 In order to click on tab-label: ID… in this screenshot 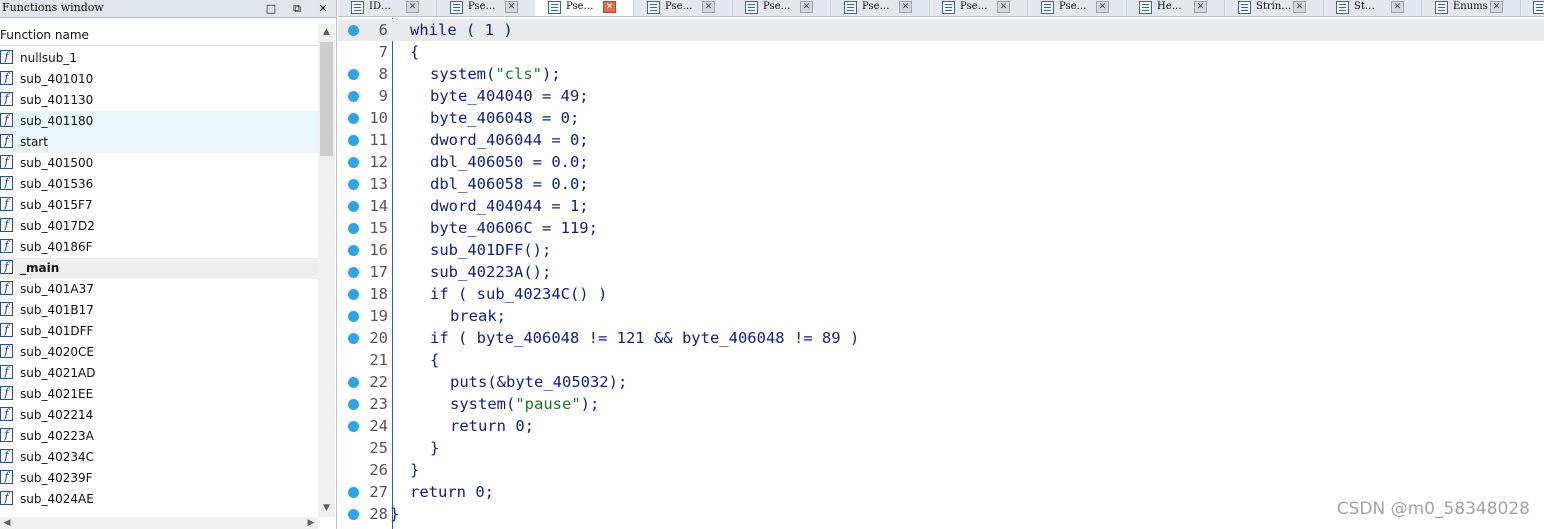, I will do `click(380, 6)`.